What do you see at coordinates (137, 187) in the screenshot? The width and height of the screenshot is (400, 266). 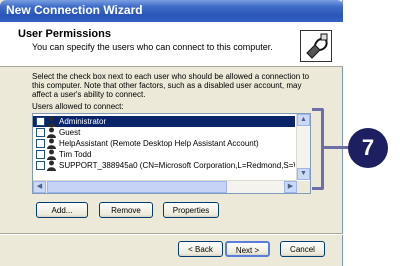 I see `scroll-thumb` at bounding box center [137, 187].